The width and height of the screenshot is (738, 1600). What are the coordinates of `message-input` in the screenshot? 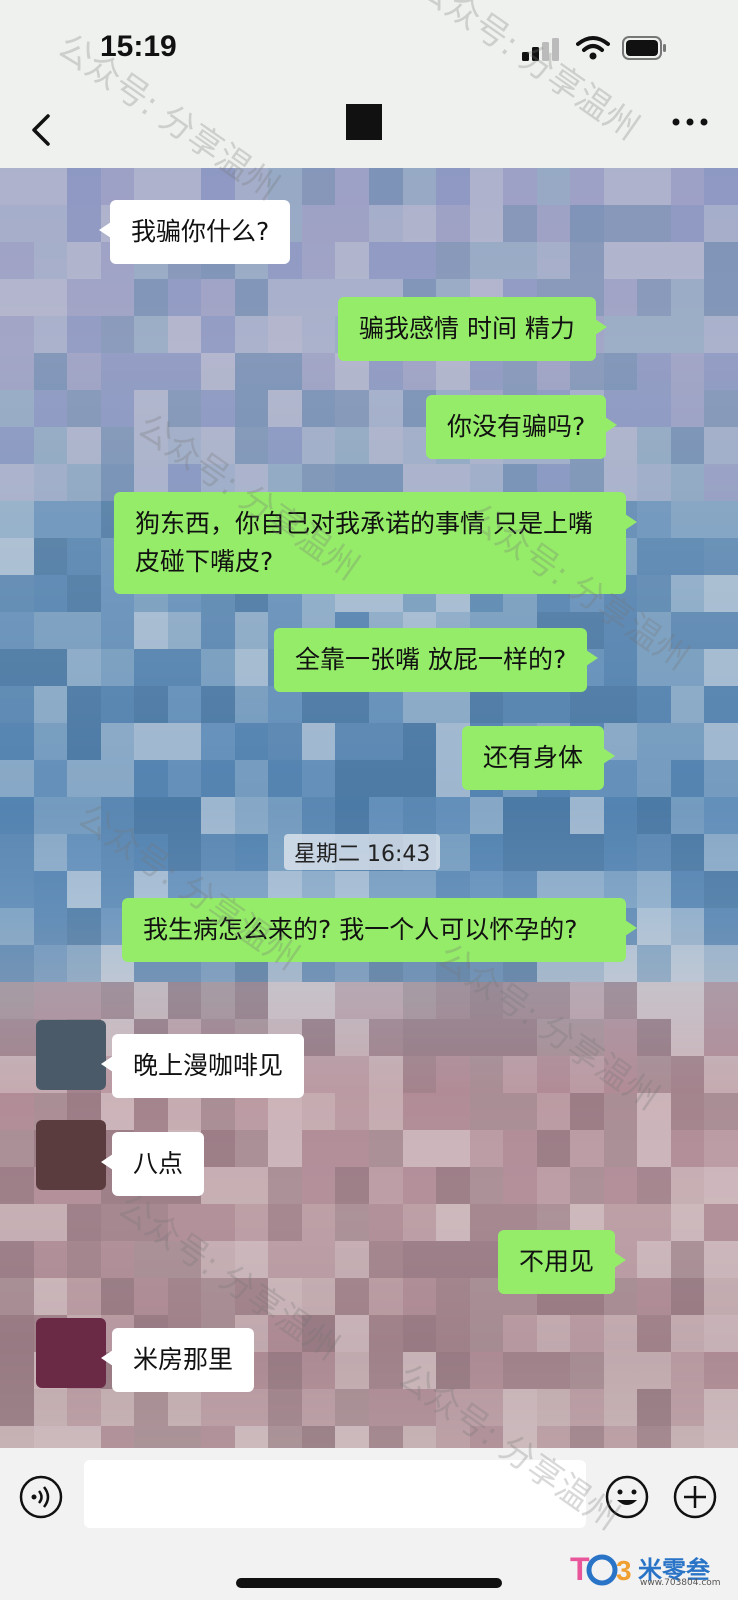 It's located at (335, 1494).